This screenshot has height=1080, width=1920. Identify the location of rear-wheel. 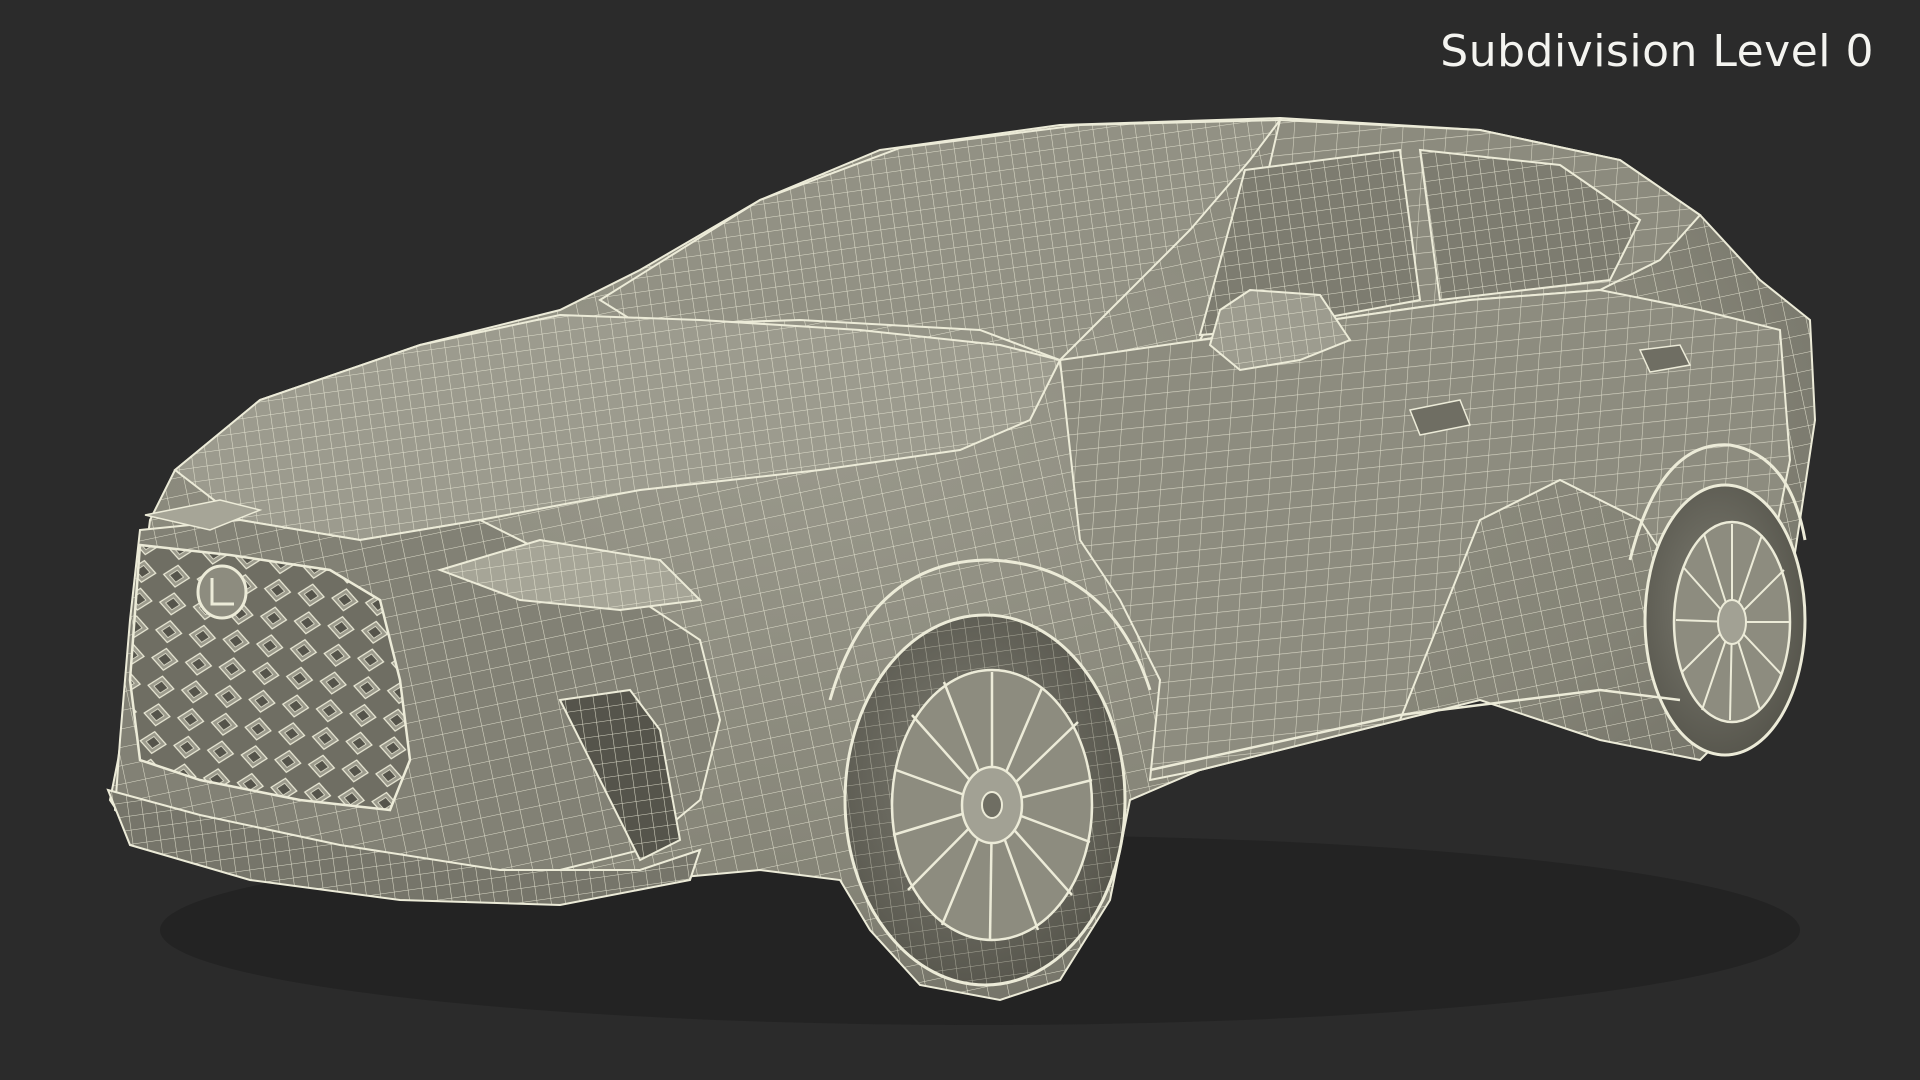
(1725, 620).